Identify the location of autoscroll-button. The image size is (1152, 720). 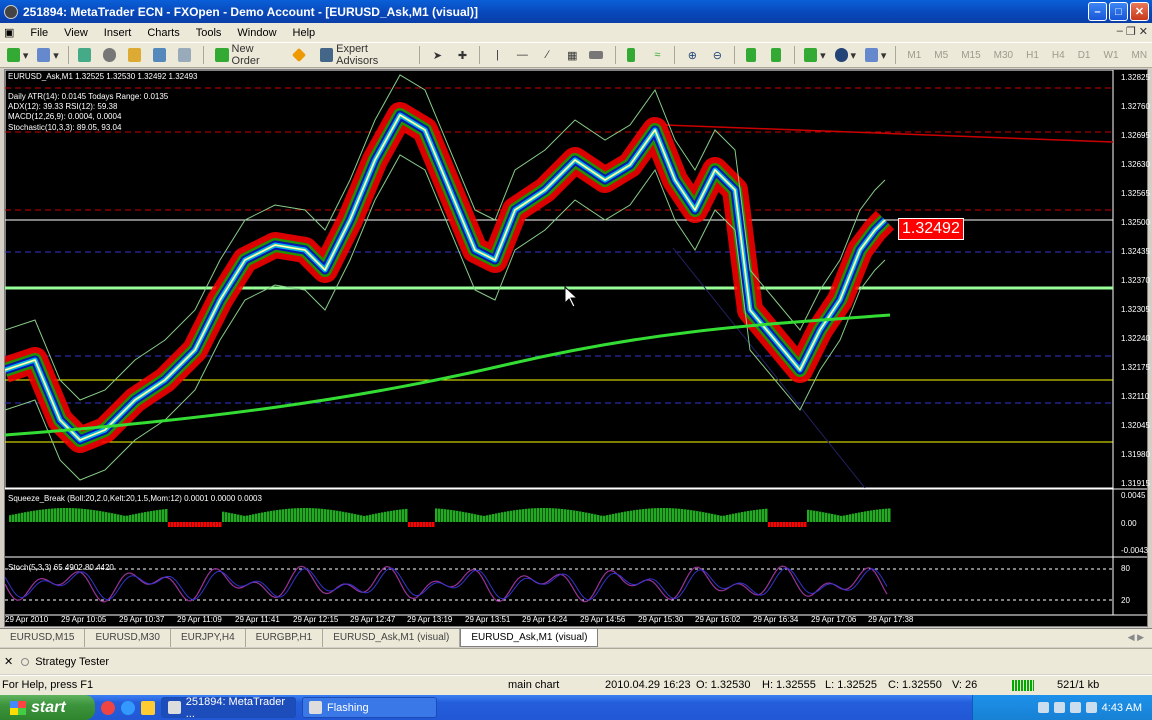
(752, 55).